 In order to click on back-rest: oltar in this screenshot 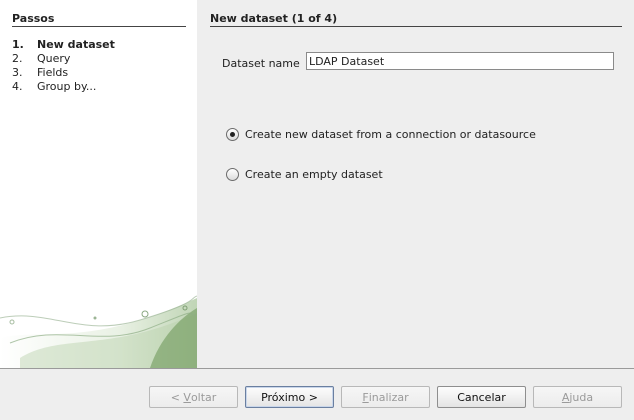, I will do `click(203, 397)`.